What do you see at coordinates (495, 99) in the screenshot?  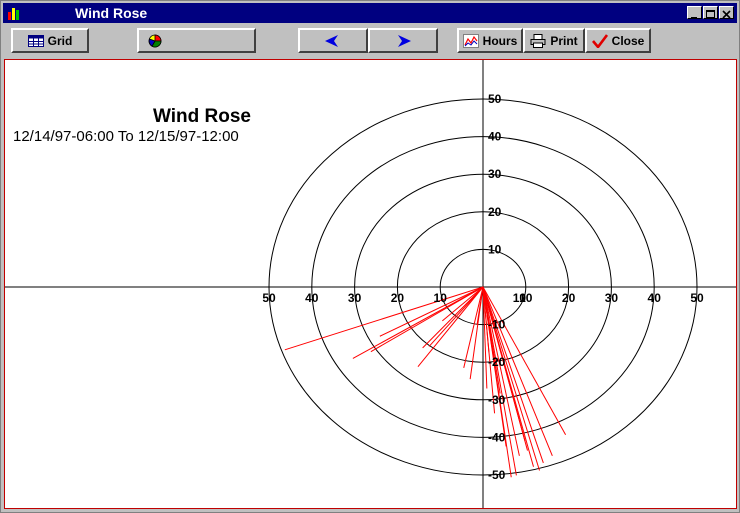 I see `y-tick-label: 50` at bounding box center [495, 99].